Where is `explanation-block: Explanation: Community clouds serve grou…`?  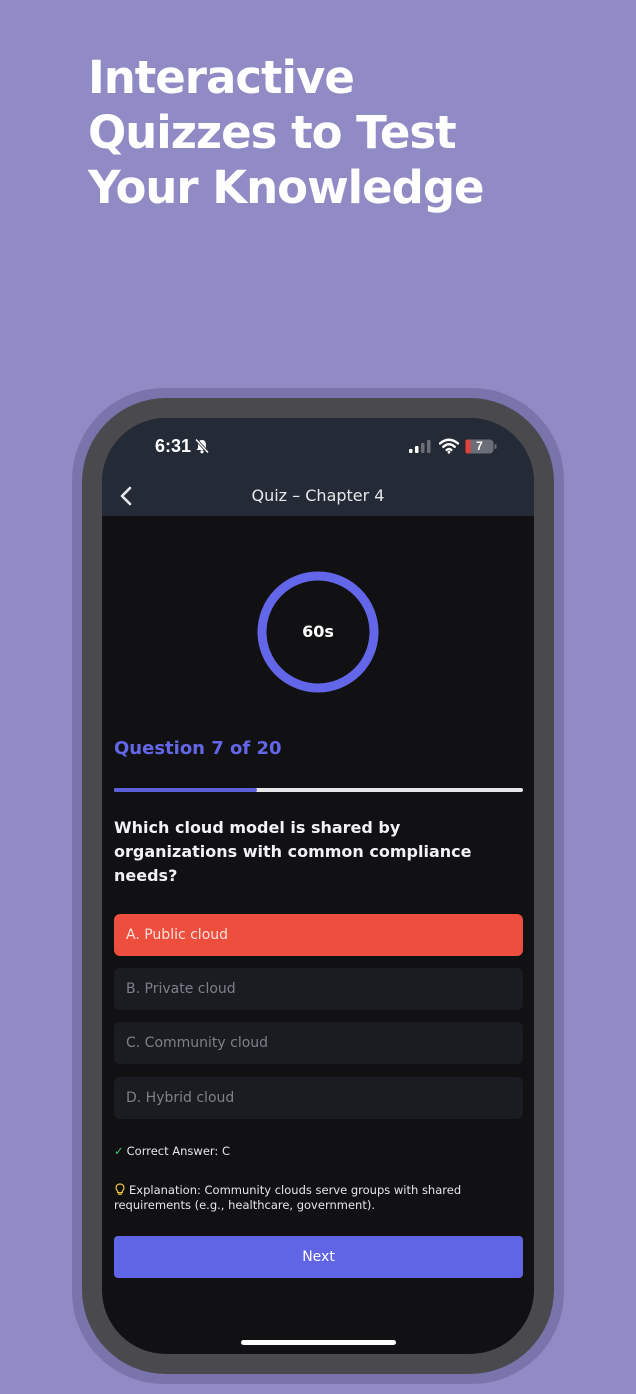
explanation-block: Explanation: Community clouds serve grou… is located at coordinates (314, 1198).